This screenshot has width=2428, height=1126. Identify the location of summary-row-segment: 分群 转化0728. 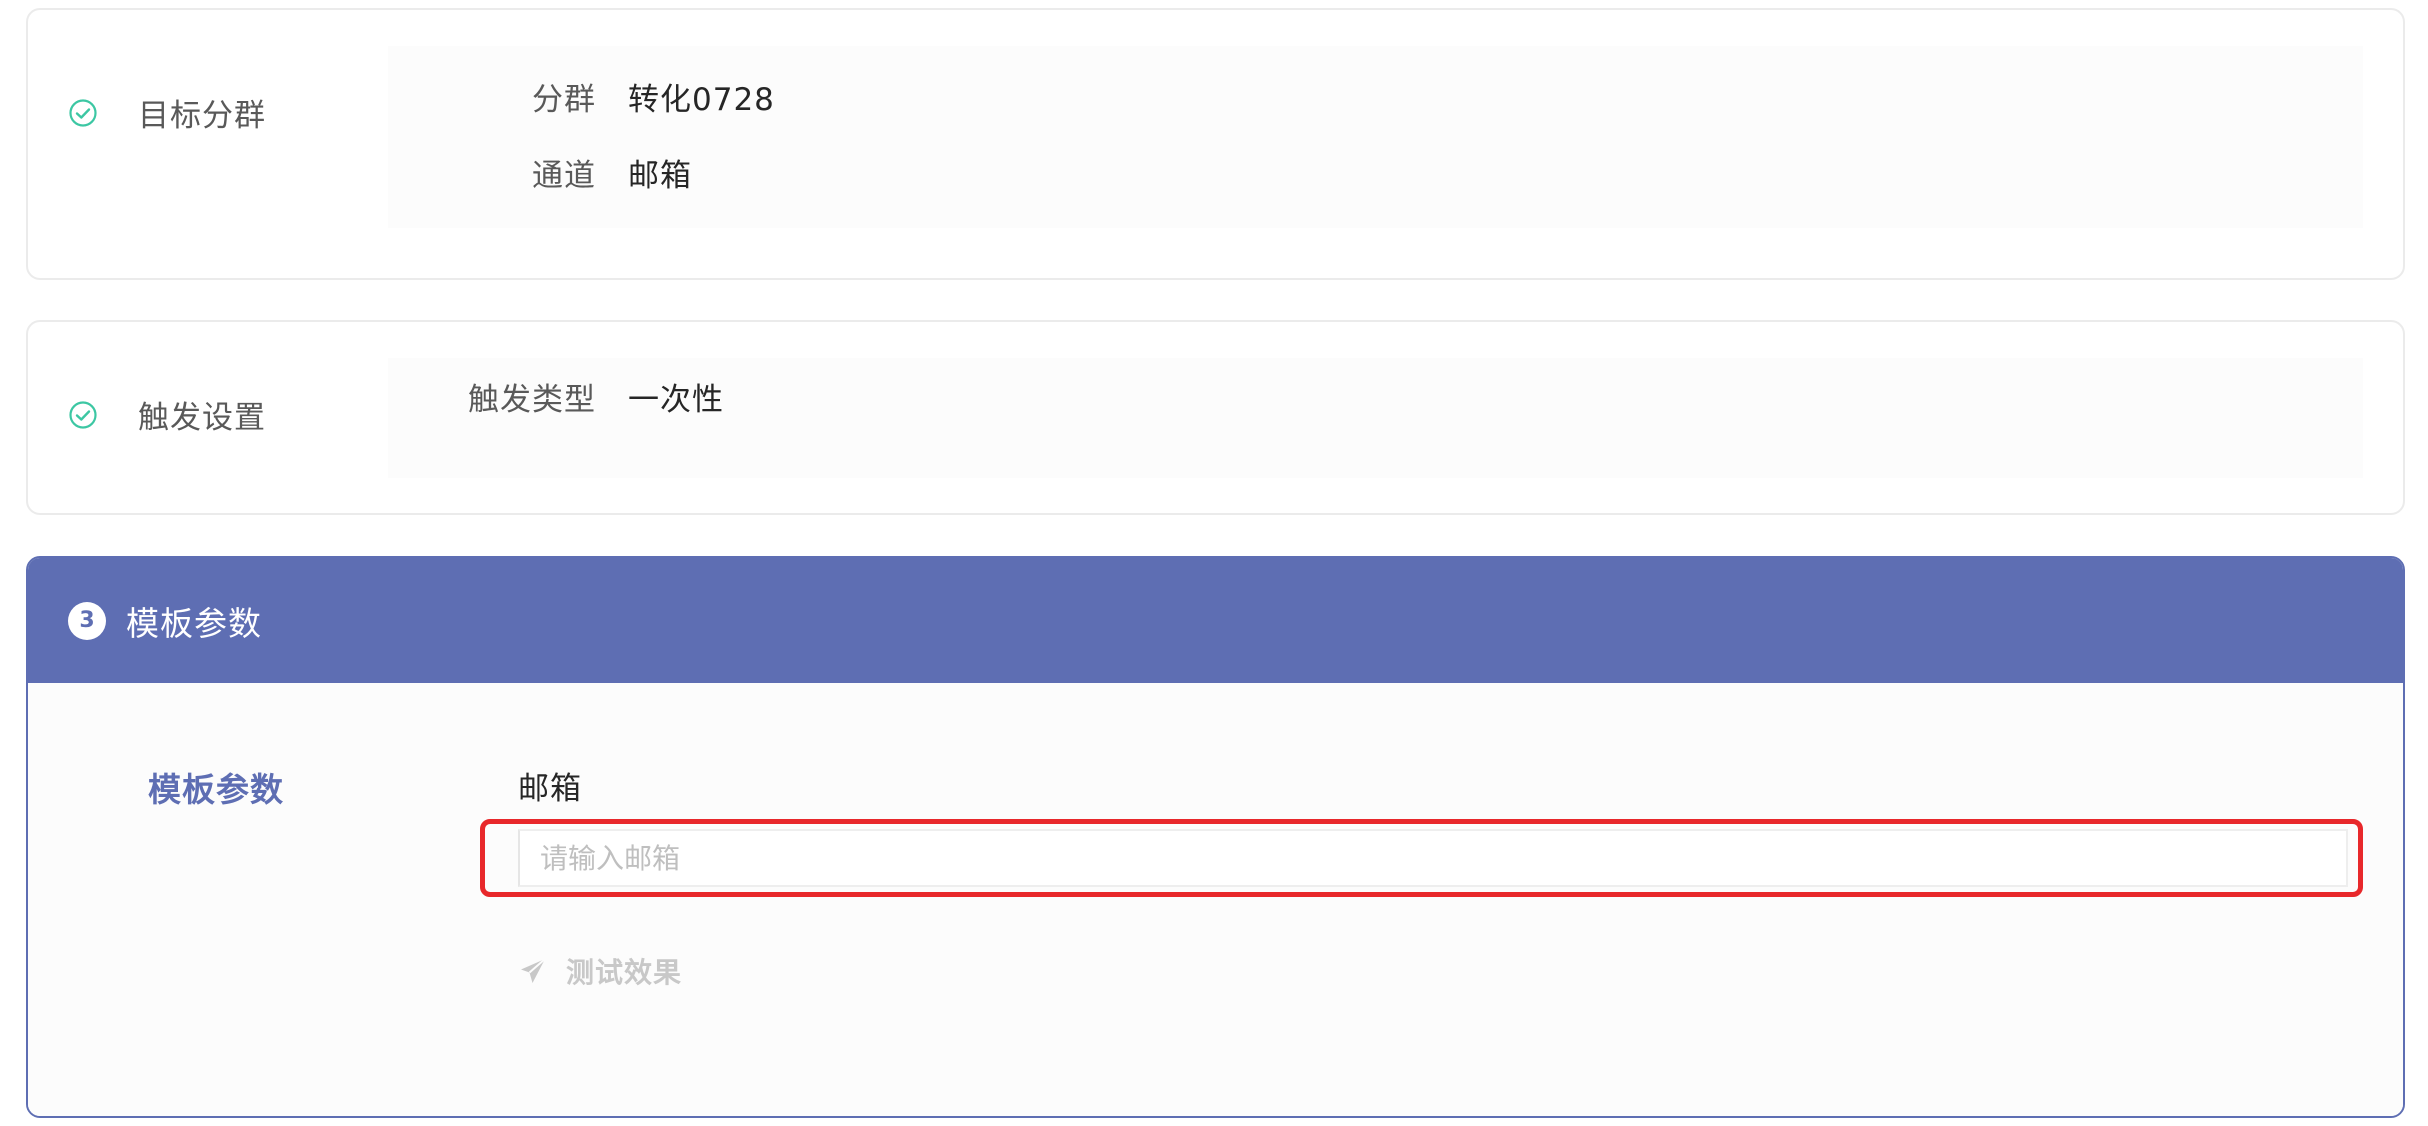
(1375, 96).